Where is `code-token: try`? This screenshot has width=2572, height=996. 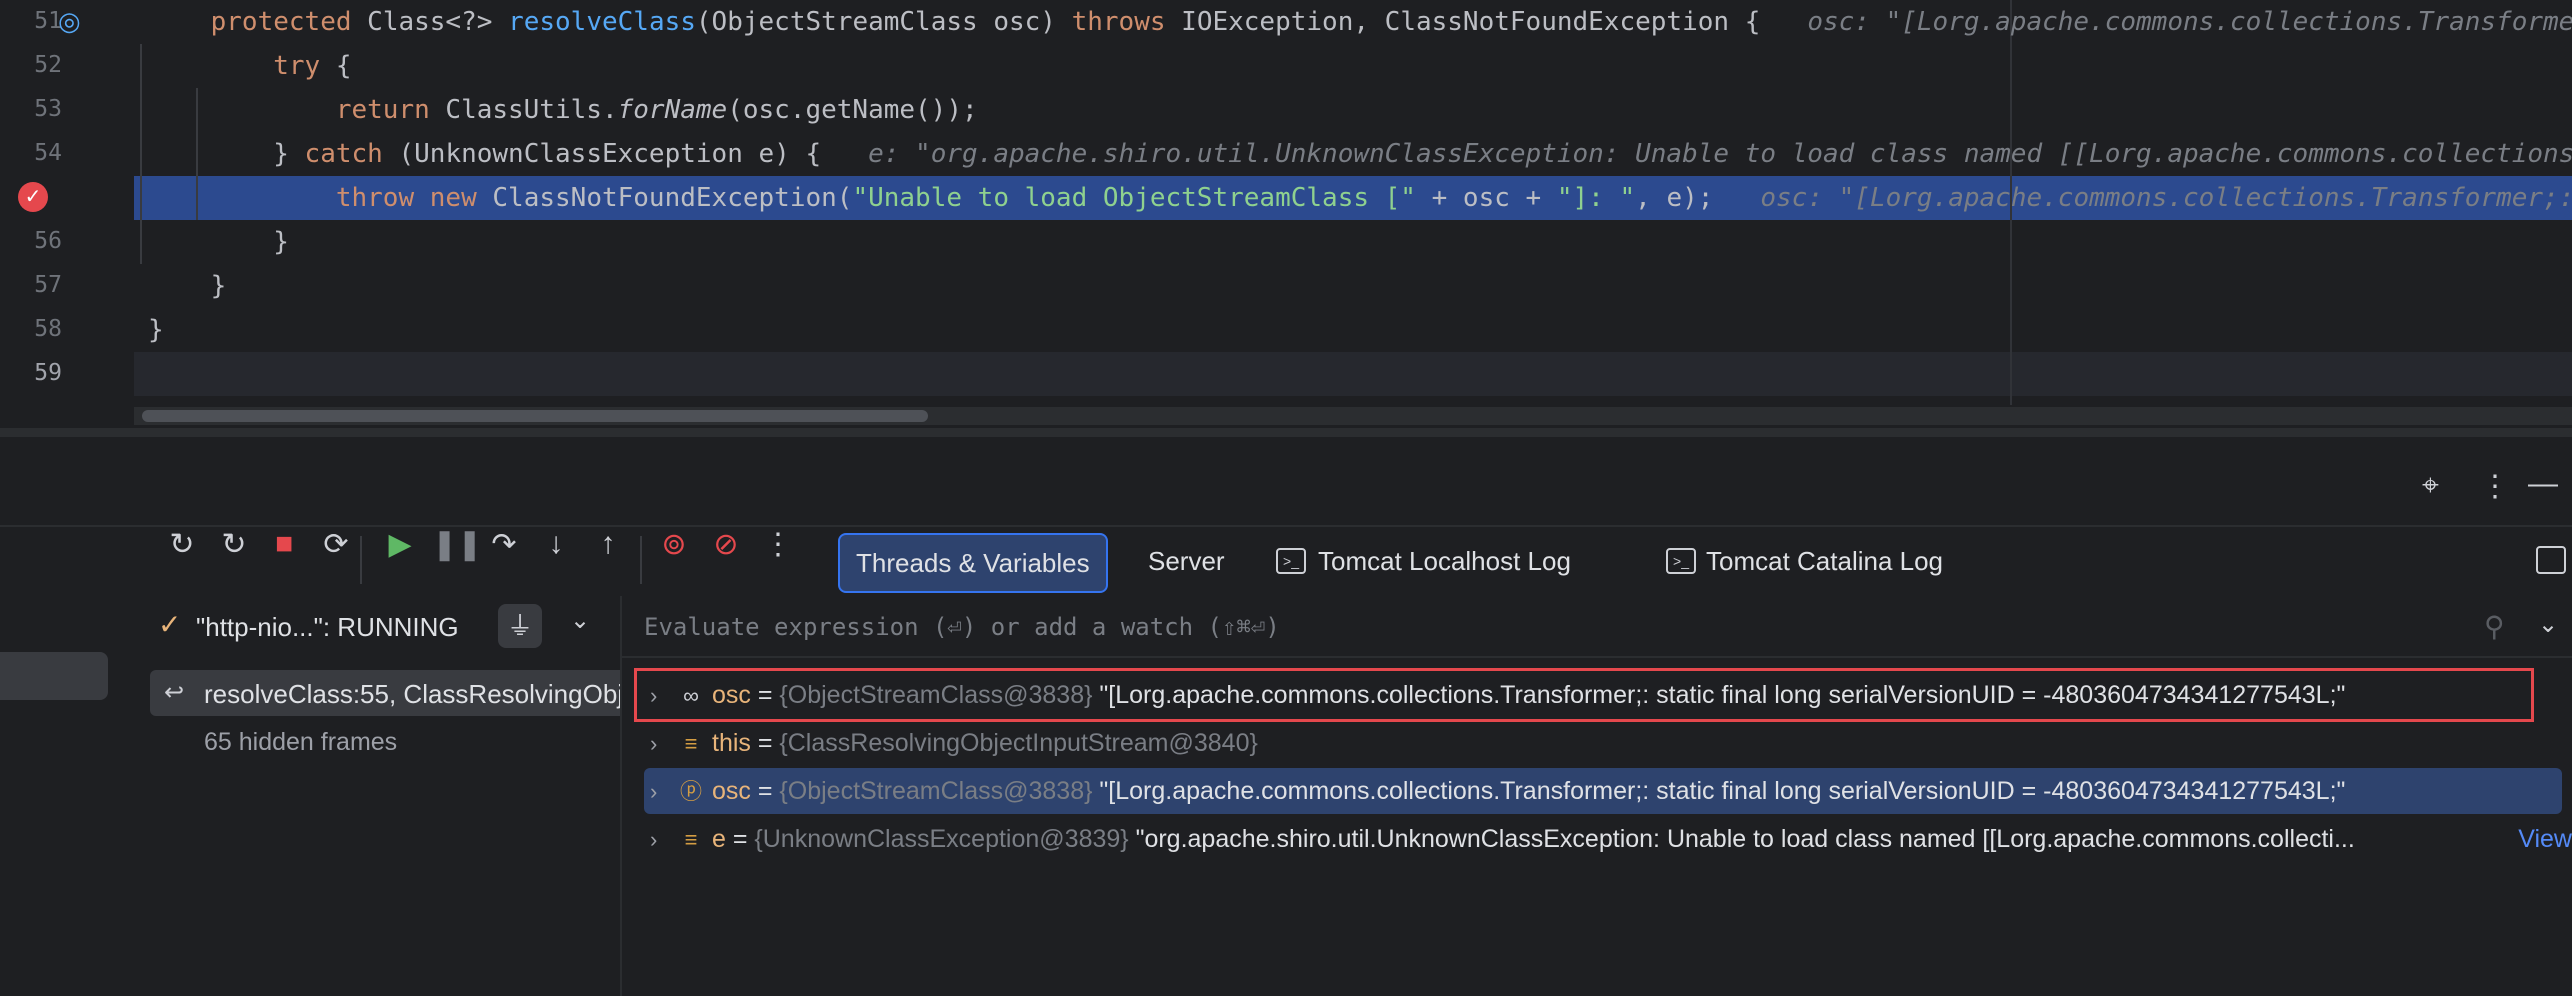 code-token: try is located at coordinates (297, 66).